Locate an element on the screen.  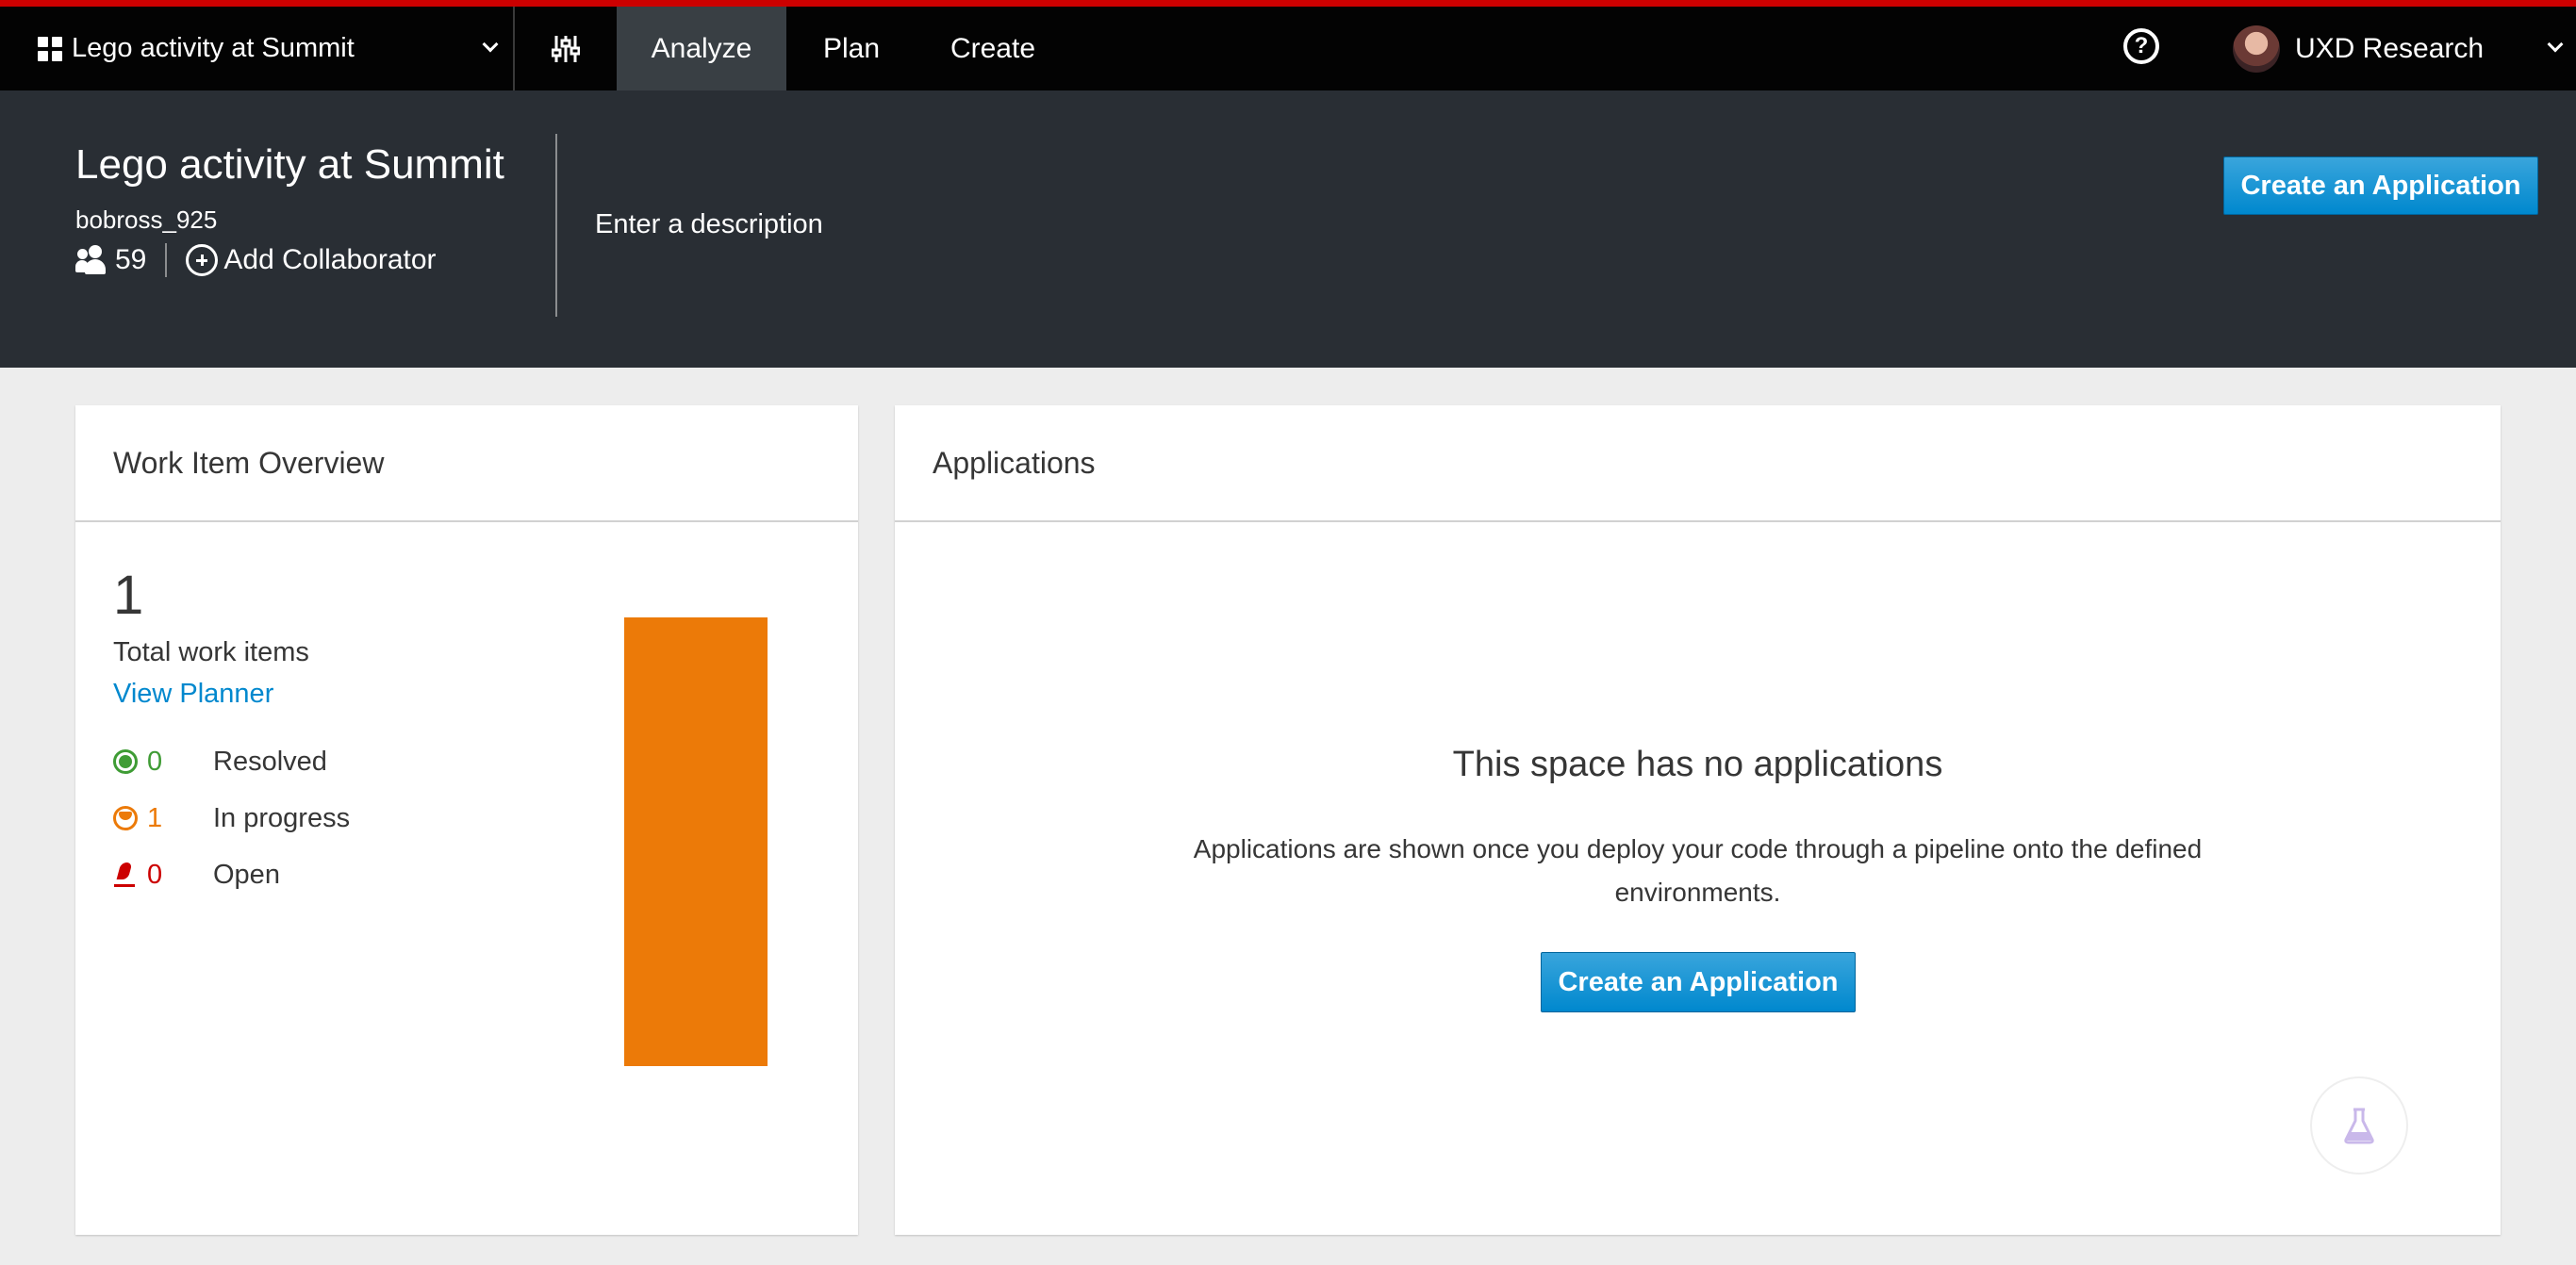
in-progress-bar is located at coordinates (696, 842).